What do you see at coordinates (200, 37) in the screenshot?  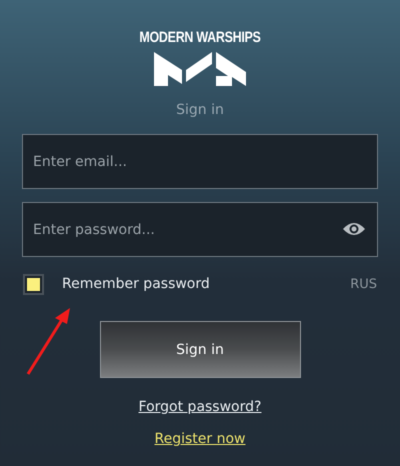 I see `logo-text: MODERN WARSHIPS` at bounding box center [200, 37].